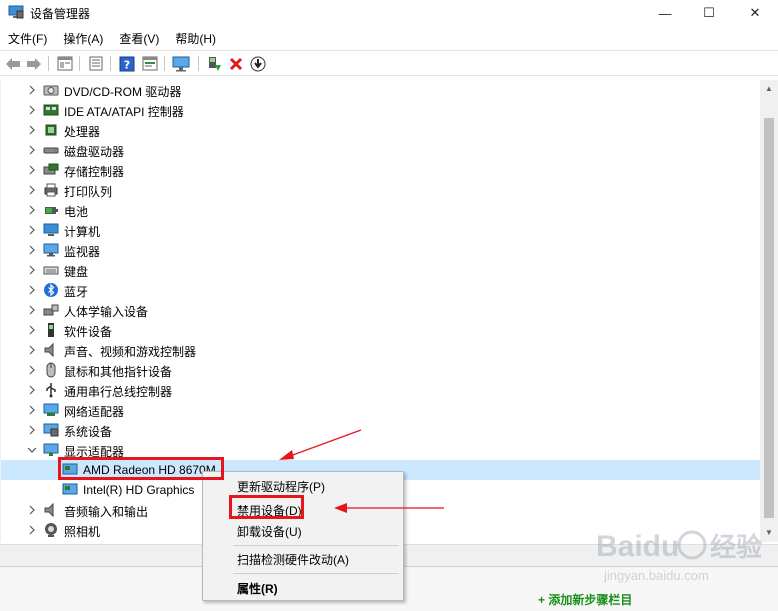 The image size is (778, 611). Describe the element at coordinates (380, 390) in the screenshot. I see `tree-category-item: 通用串行总线控制器` at that location.